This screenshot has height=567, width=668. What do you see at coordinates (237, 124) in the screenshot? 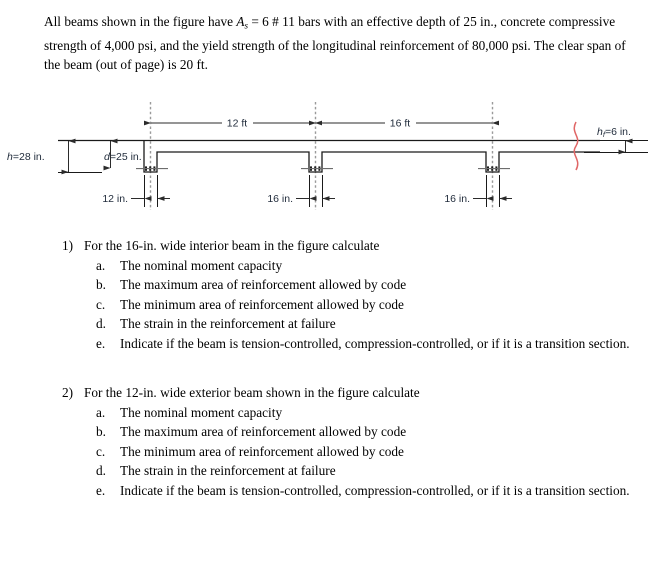
I see `span-dimension-label-left: 12 ft` at bounding box center [237, 124].